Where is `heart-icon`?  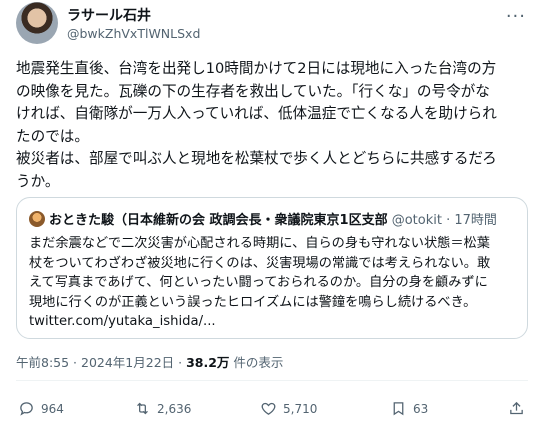
heart-icon is located at coordinates (268, 408).